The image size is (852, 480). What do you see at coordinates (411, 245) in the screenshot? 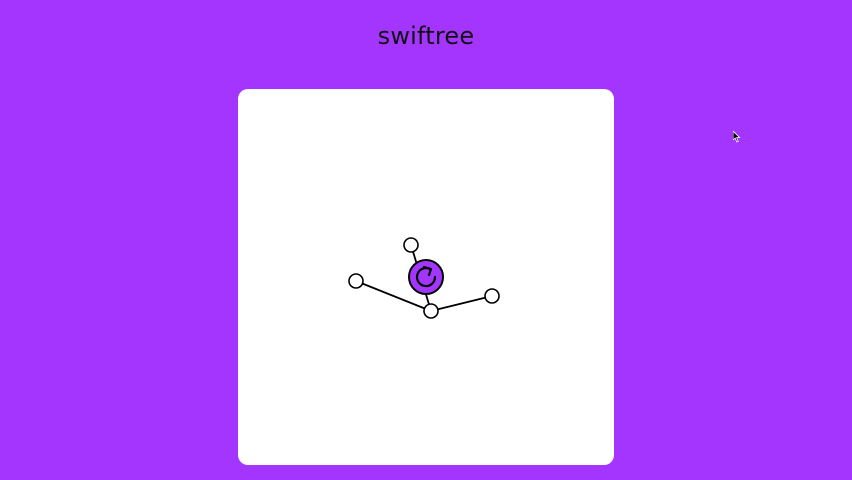
I see `tree-node-top` at bounding box center [411, 245].